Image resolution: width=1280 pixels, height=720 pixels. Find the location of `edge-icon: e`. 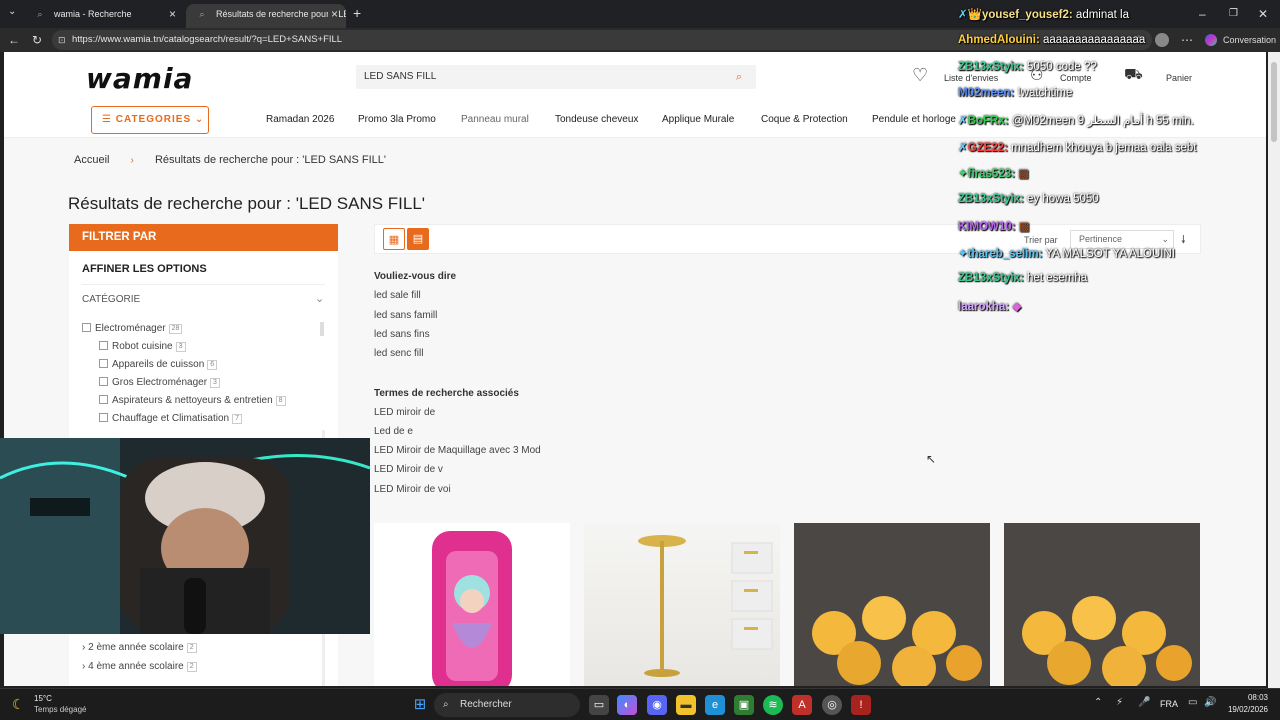

edge-icon: e is located at coordinates (715, 705).